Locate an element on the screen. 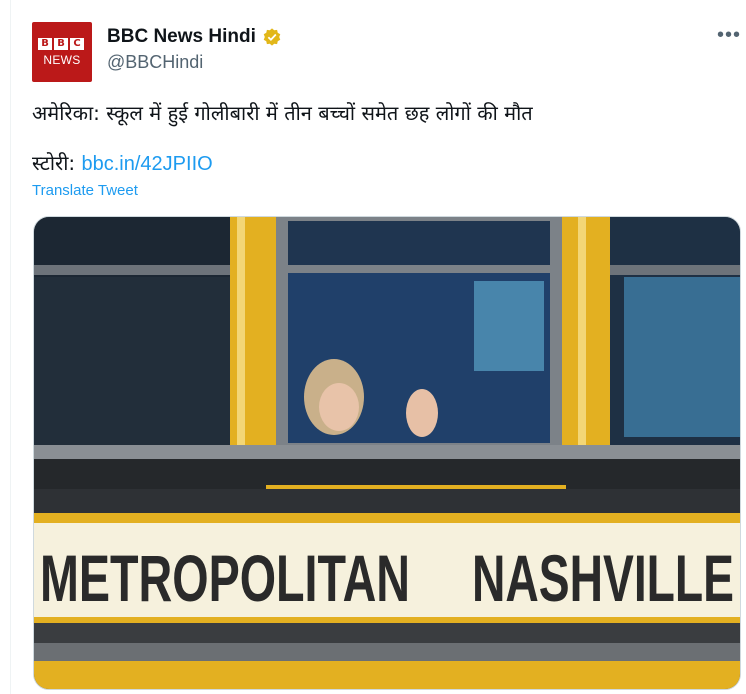 Image resolution: width=746 pixels, height=694 pixels. bbc-logo-block-b2: B is located at coordinates (61, 44).